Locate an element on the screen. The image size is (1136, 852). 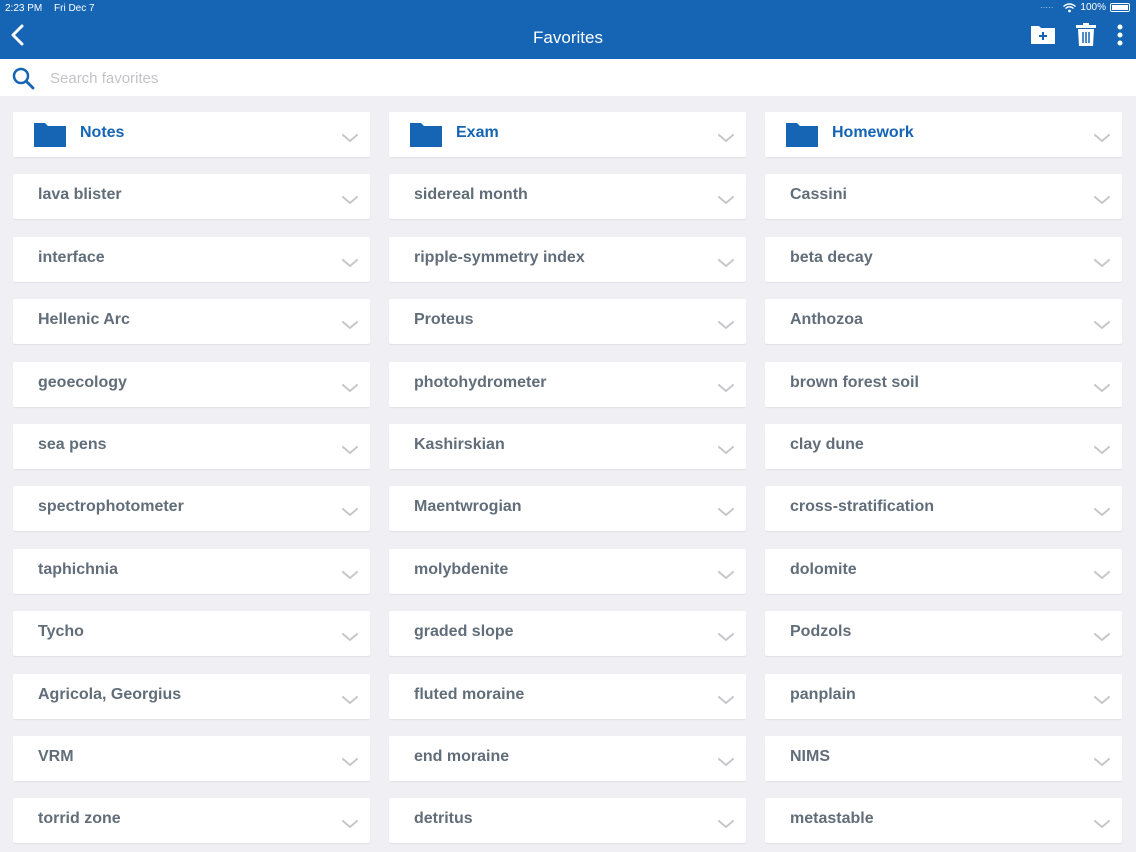
folder-card: Notes is located at coordinates (191, 134).